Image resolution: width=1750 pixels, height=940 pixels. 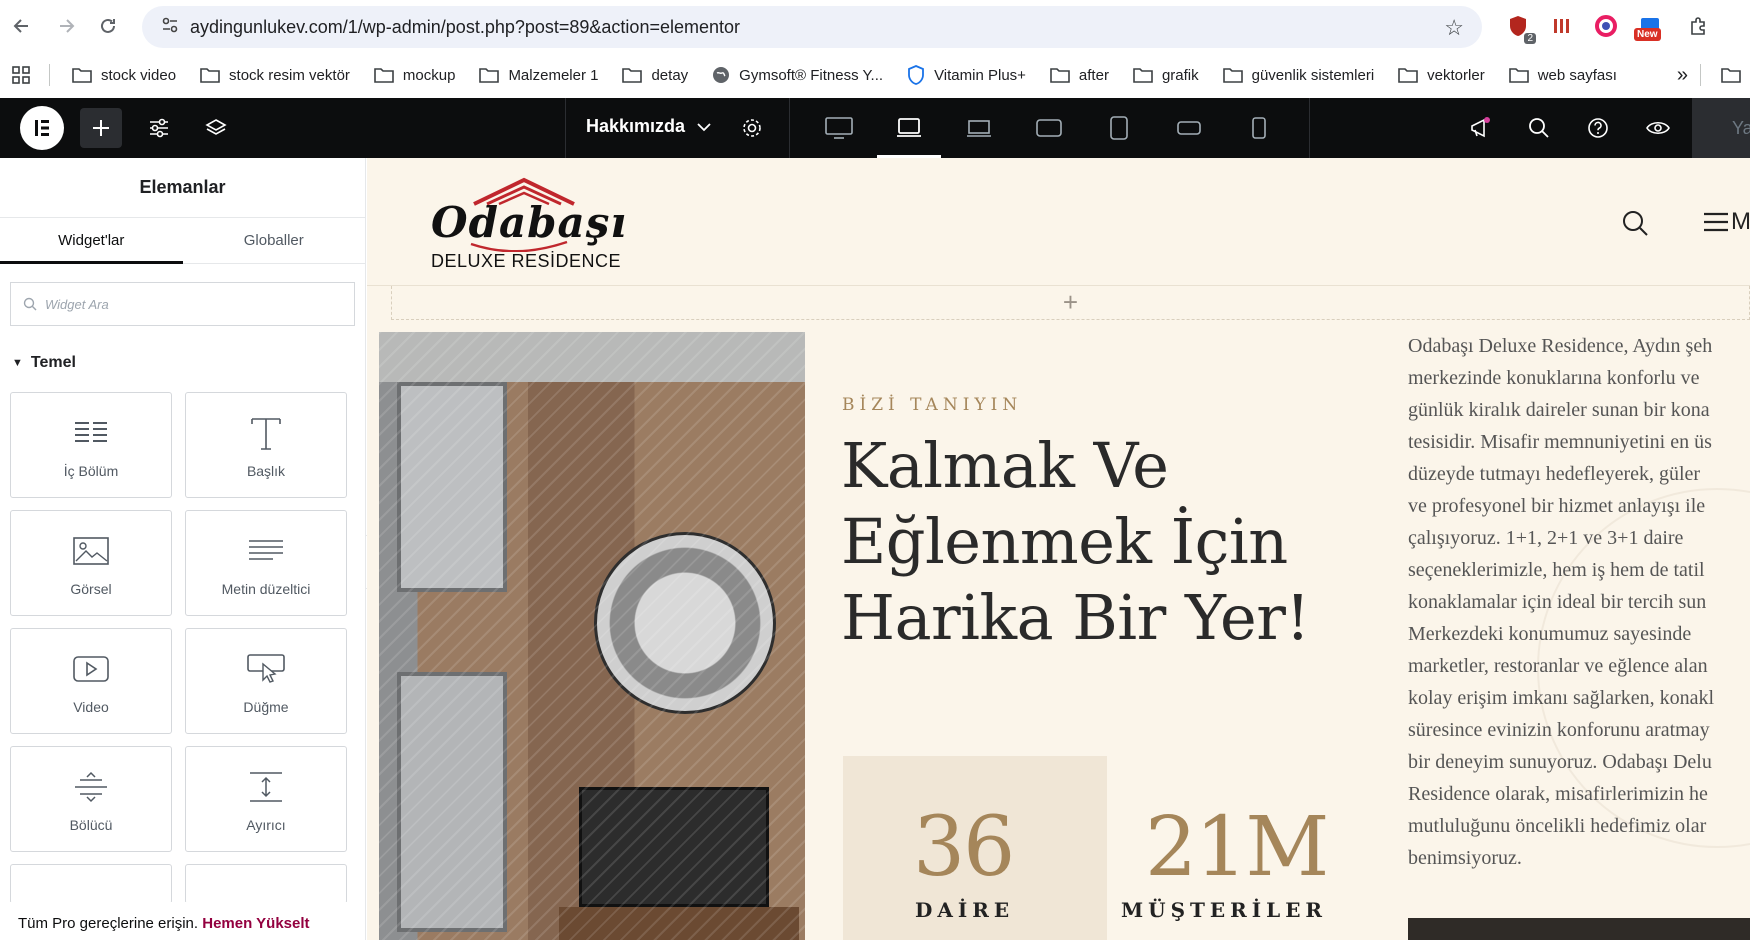 What do you see at coordinates (266, 589) in the screenshot?
I see `widget-label: Metin düzeltici` at bounding box center [266, 589].